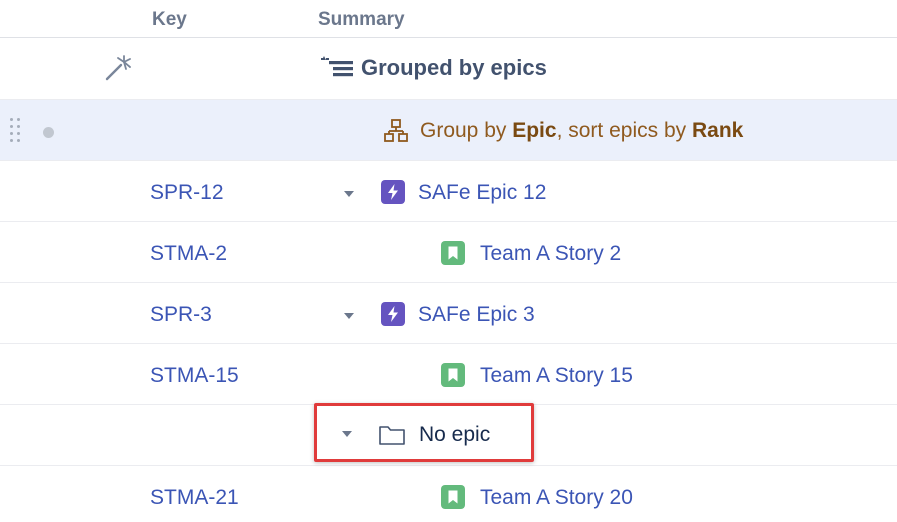 This screenshot has width=897, height=522. I want to click on issue-key-link: STMA-15, so click(194, 376).